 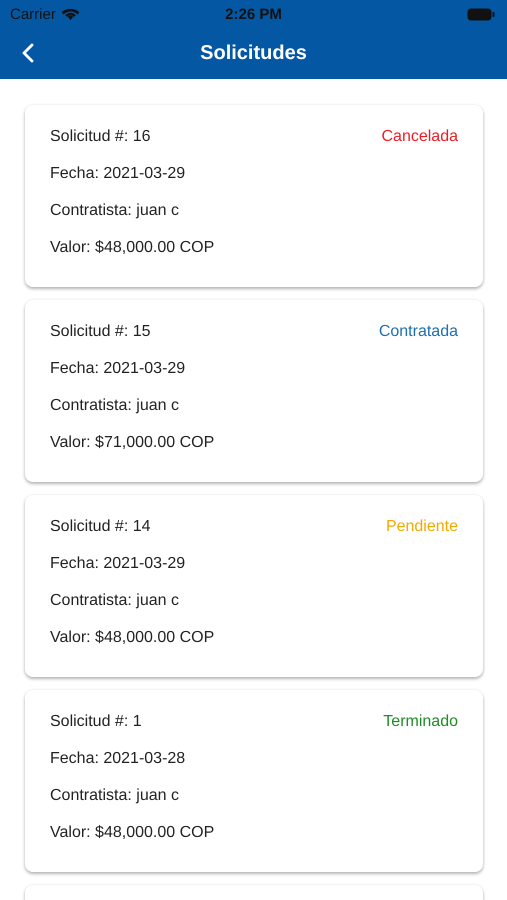 I want to click on clock-time: 2:26 PM, so click(x=253, y=14).